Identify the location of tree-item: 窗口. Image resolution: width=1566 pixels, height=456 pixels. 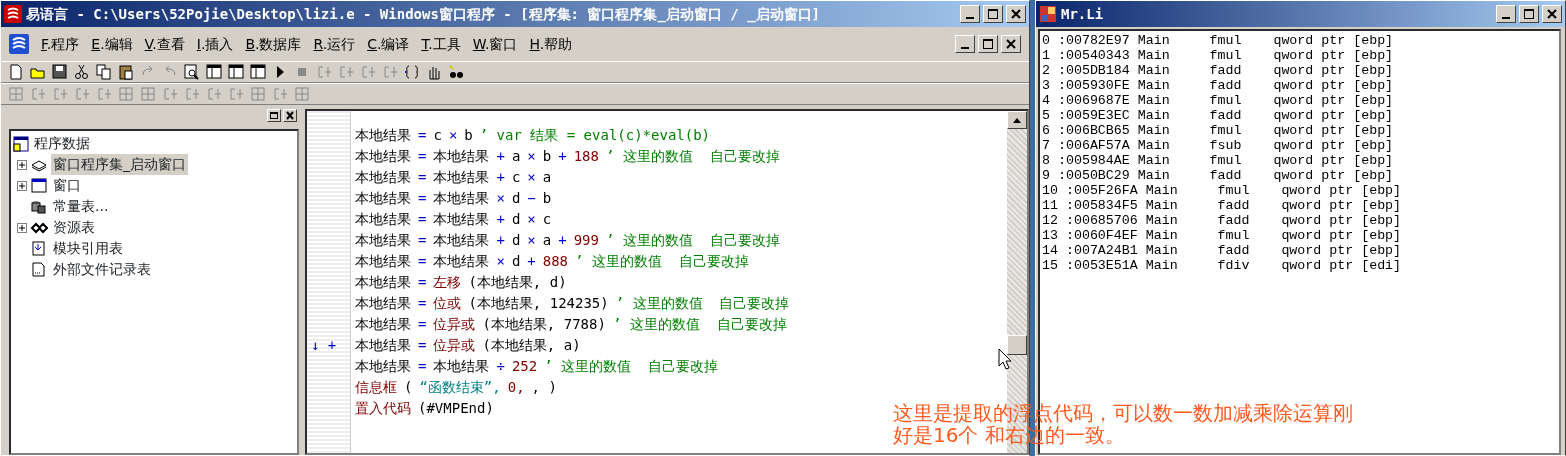
(67, 185).